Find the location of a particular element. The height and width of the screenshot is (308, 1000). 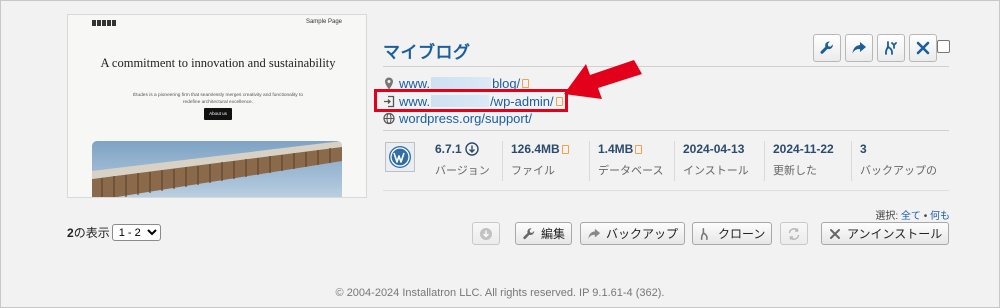

admin-url-highlight is located at coordinates (471, 100).